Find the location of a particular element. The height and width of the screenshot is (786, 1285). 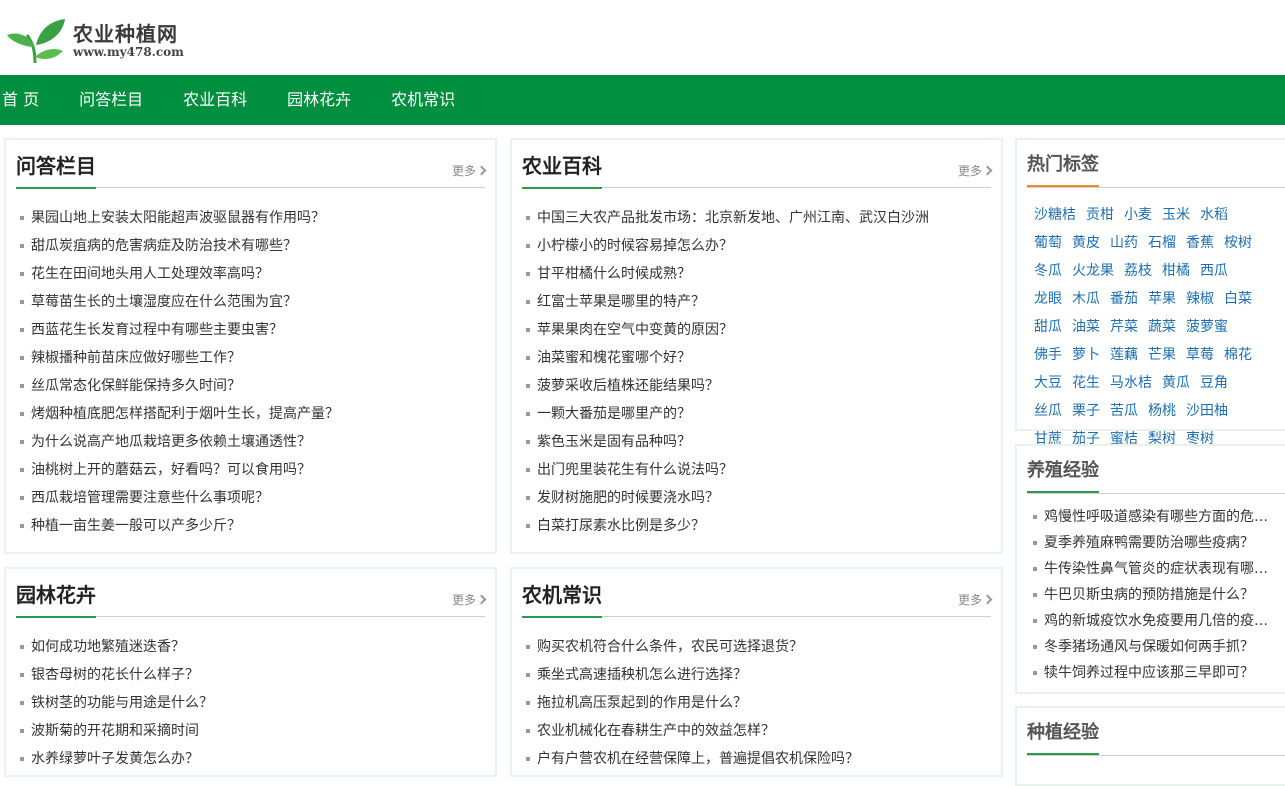

list-item: 苹果果肉在空气中变黄的原因？ is located at coordinates (759, 330).